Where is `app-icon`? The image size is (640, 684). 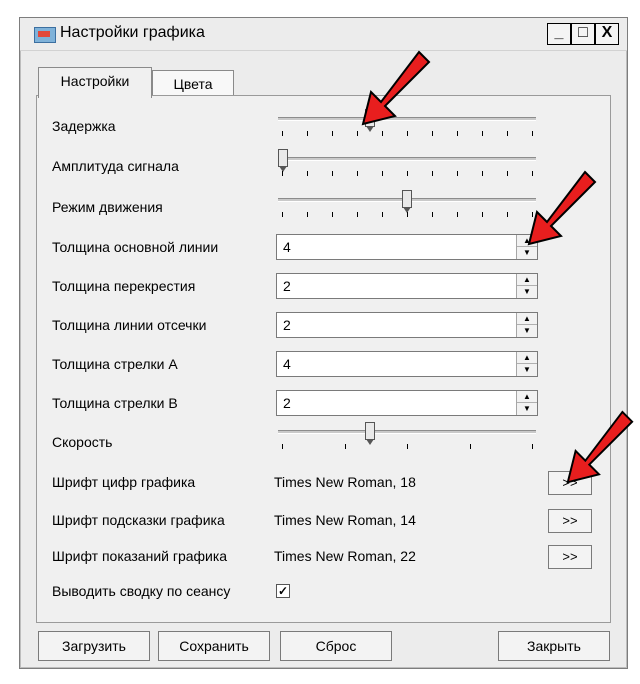 app-icon is located at coordinates (45, 35).